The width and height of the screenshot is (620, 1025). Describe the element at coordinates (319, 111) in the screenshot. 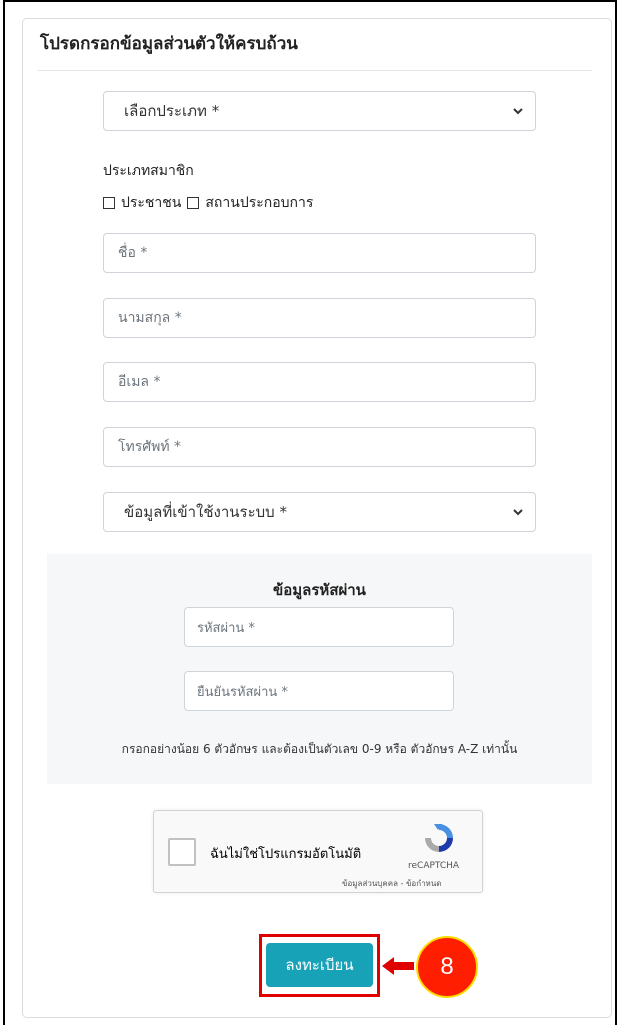

I see `type-select: เลือกประเภท *` at that location.